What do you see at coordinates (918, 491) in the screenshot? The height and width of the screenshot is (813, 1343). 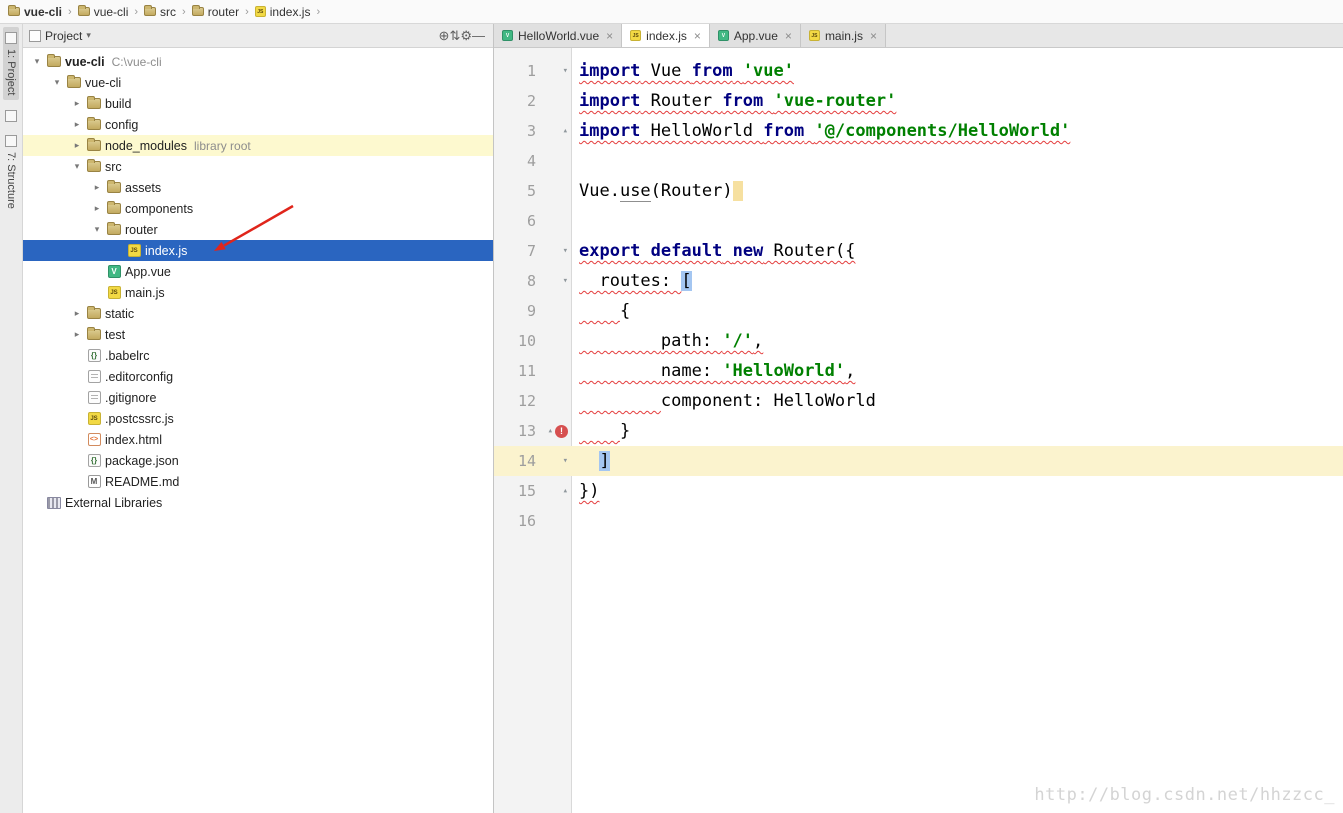 I see `code-line-15: 15 ▴})` at bounding box center [918, 491].